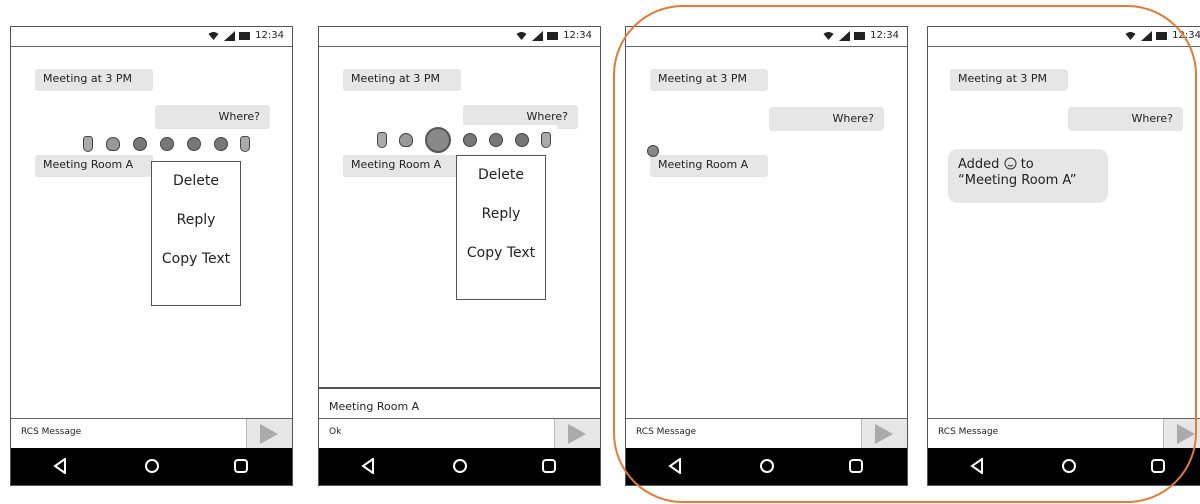 The image size is (1200, 504). I want to click on reply-preview-text: Meeting Room A, so click(374, 406).